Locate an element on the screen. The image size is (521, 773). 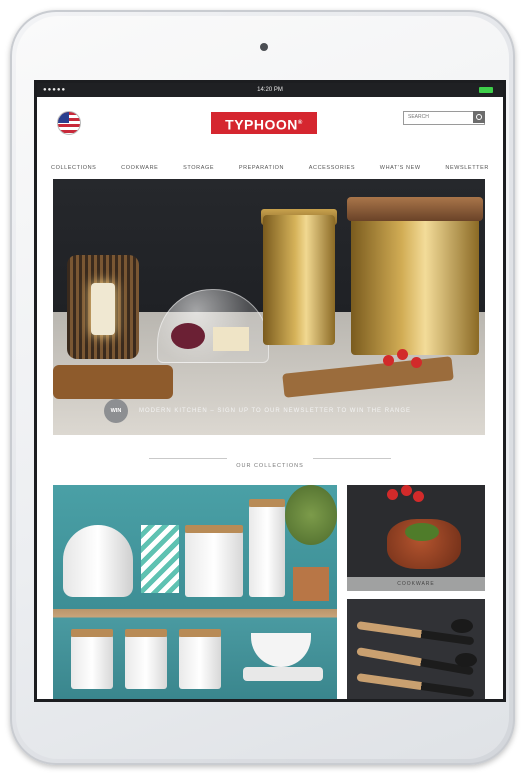
mug-image is located at coordinates (160, 559).